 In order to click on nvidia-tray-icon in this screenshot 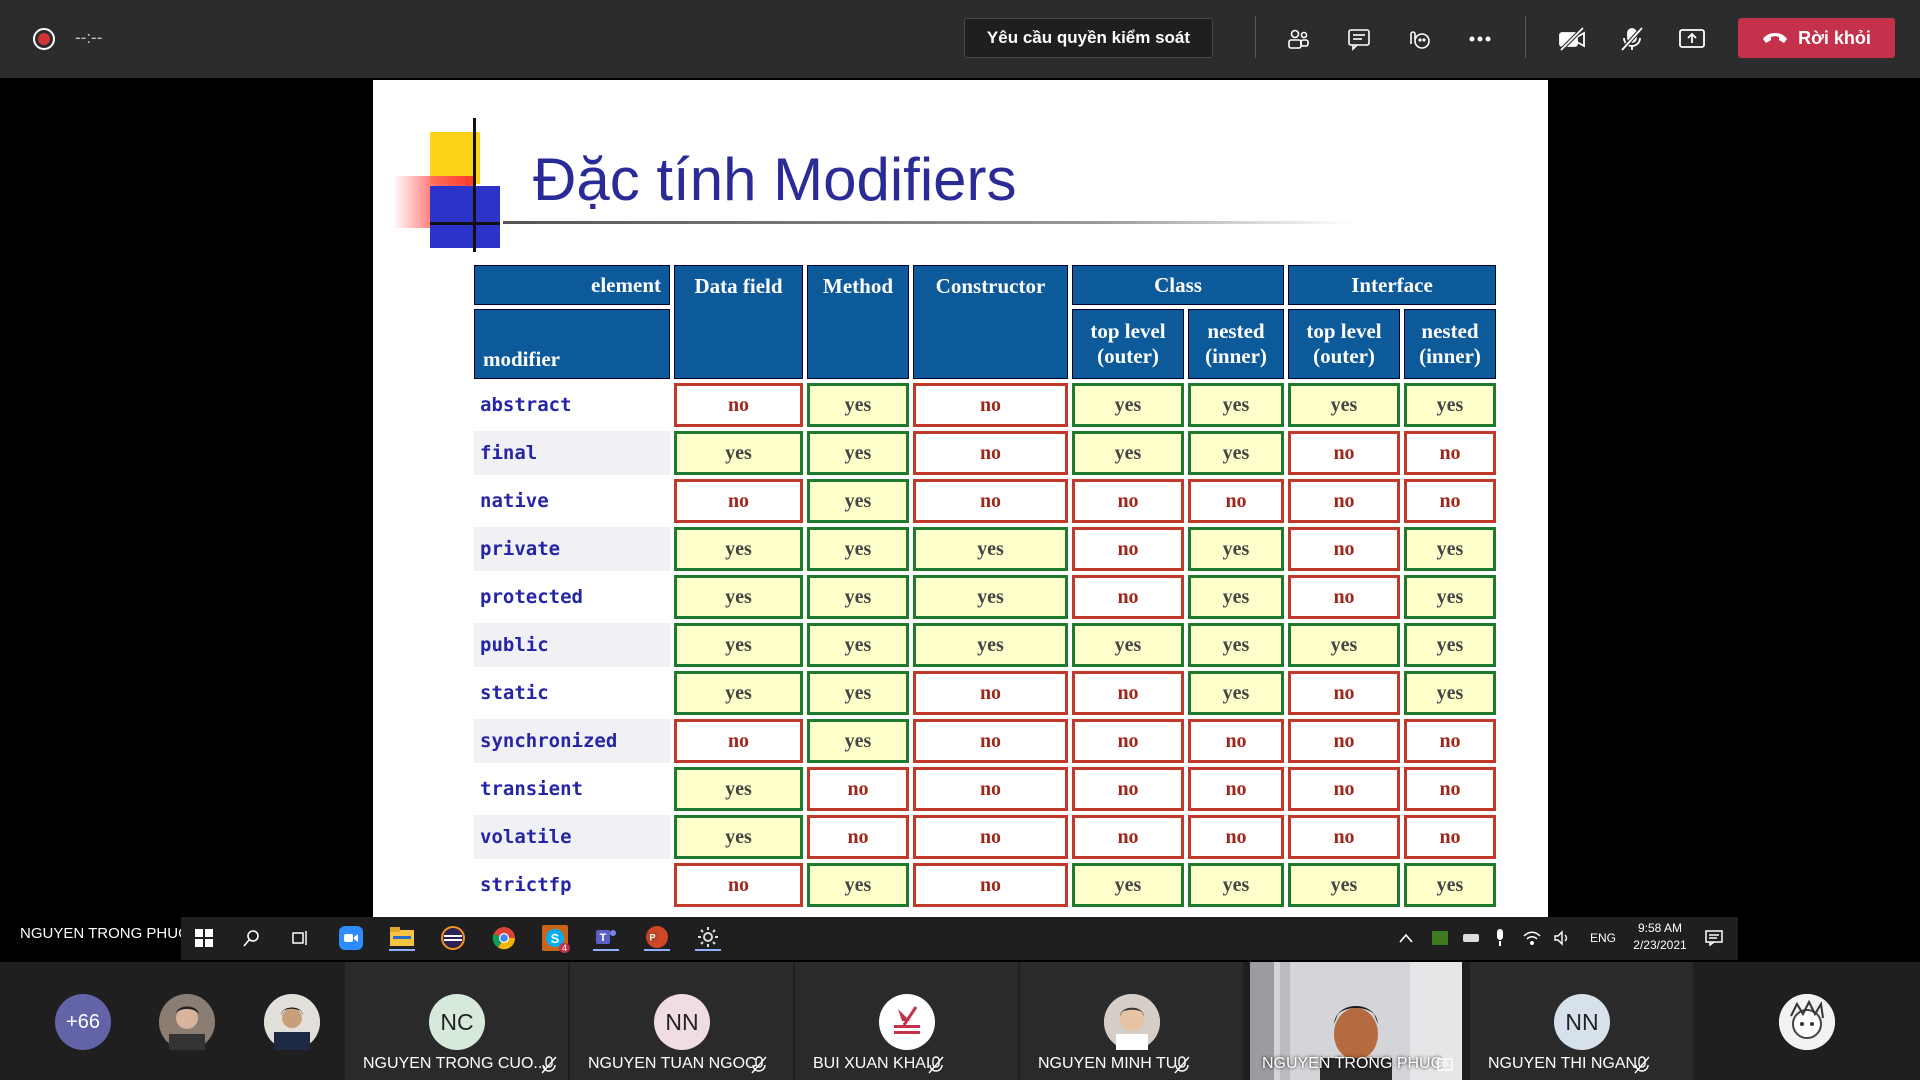, I will do `click(1440, 938)`.